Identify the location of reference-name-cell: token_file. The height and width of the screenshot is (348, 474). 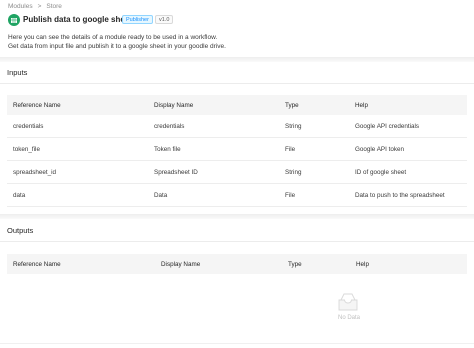
(26, 149).